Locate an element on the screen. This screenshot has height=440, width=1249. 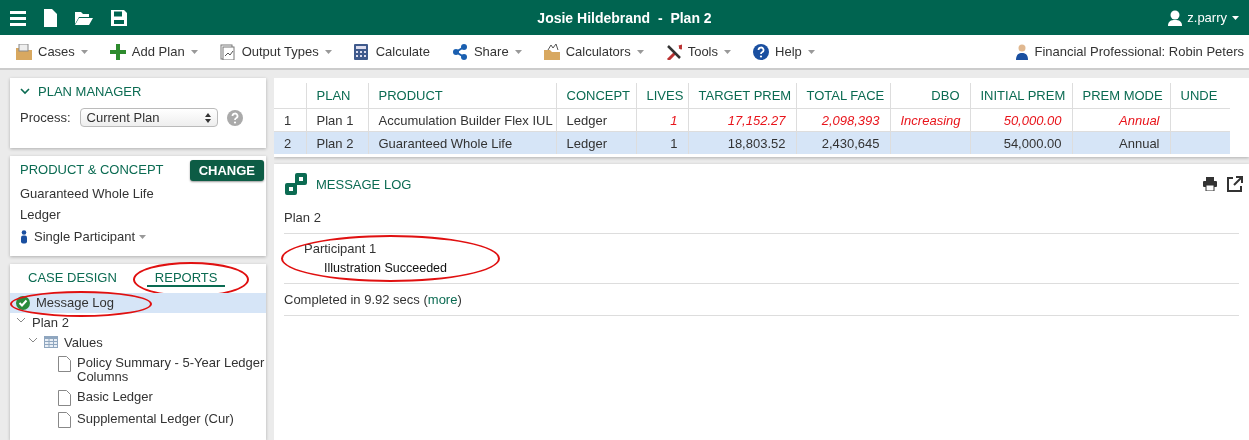
tree-item: Policy Summary - 5-Year Ledger Columns is located at coordinates (171, 370).